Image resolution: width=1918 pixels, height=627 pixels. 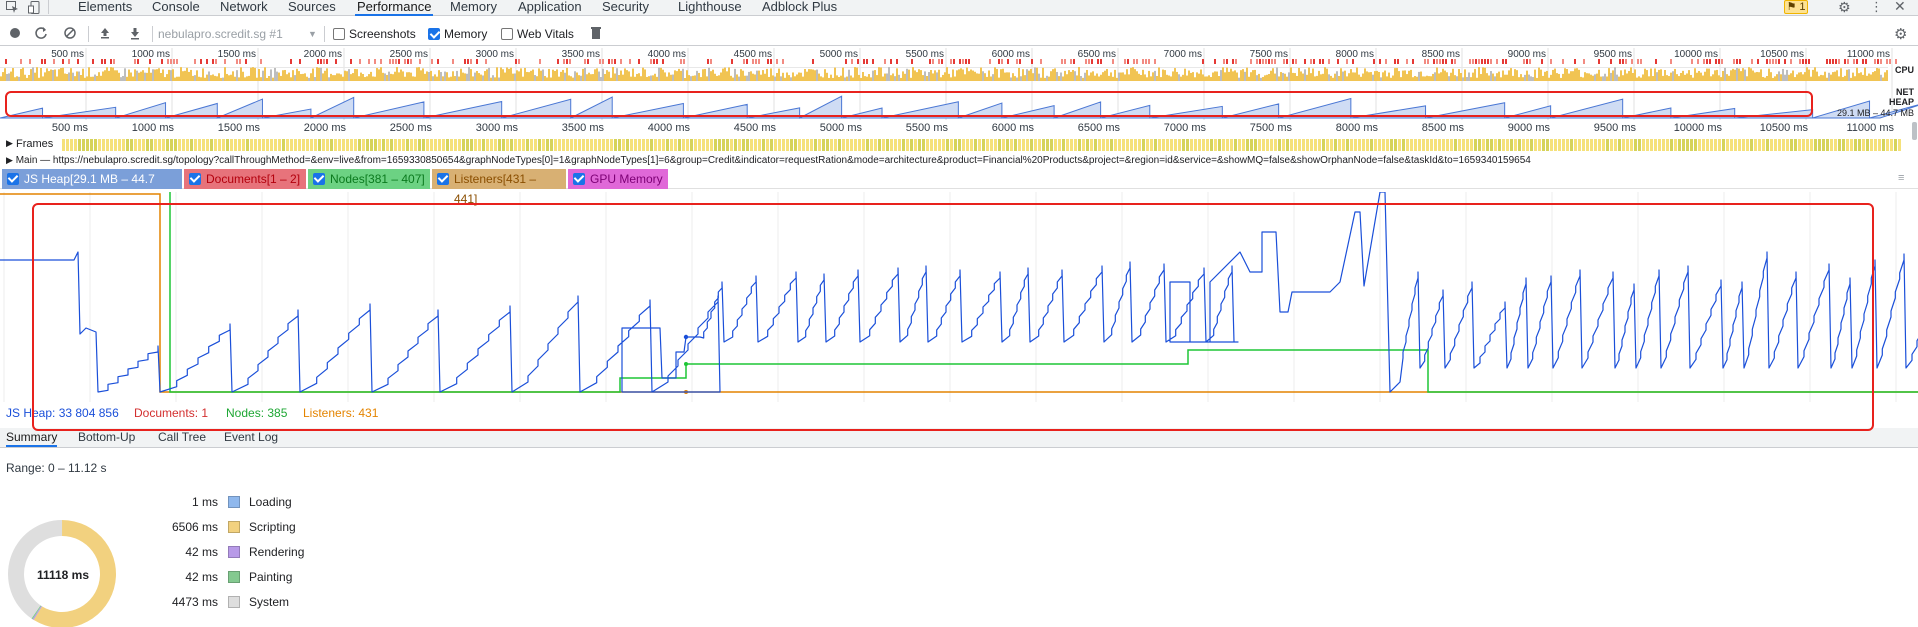 I want to click on tab-call-tree: Call Tree, so click(x=182, y=437).